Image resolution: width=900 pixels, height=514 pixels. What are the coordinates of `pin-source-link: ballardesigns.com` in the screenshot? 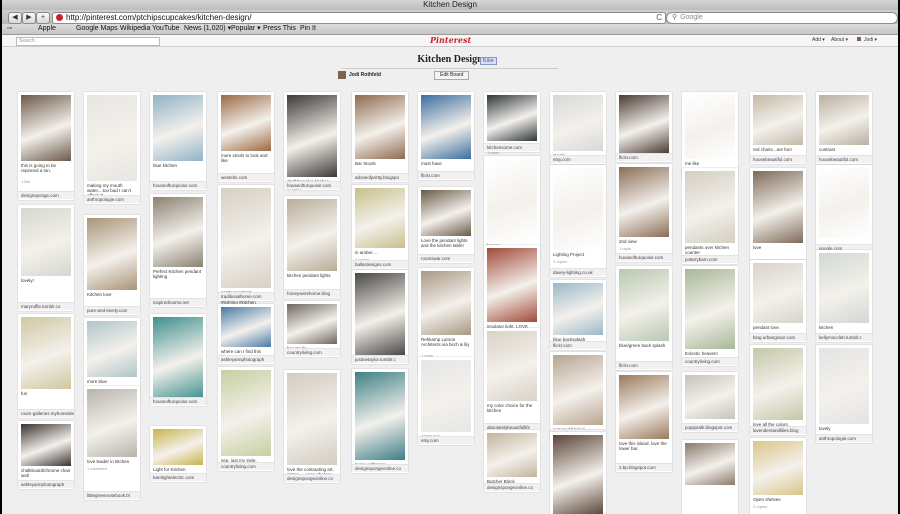 It's located at (380, 264).